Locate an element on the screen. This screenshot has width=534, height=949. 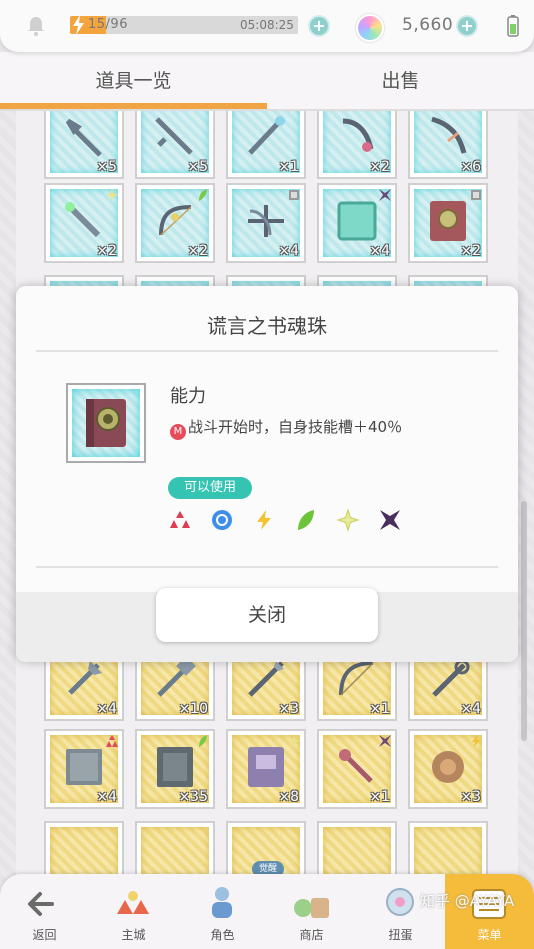
stamina-text: 15/96 is located at coordinates (108, 24).